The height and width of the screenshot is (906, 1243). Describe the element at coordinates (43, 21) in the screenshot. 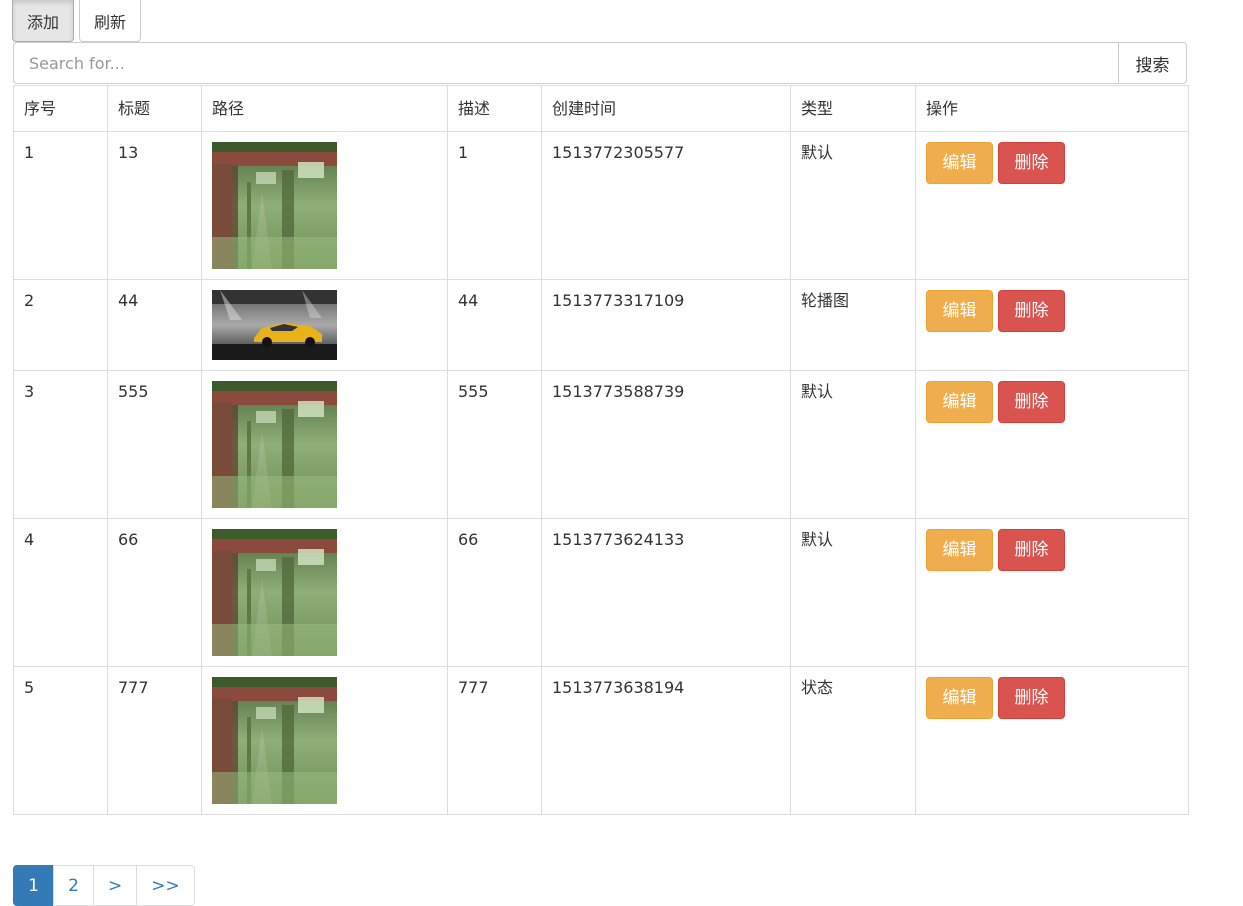

I see `add-button: 添加` at that location.